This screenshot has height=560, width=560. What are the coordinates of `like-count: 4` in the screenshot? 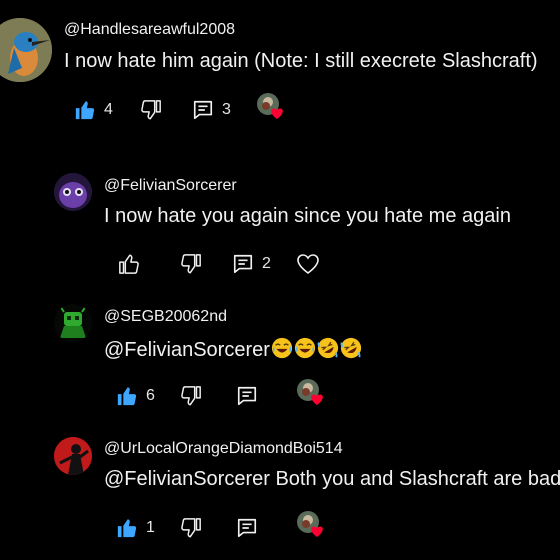 It's located at (108, 109).